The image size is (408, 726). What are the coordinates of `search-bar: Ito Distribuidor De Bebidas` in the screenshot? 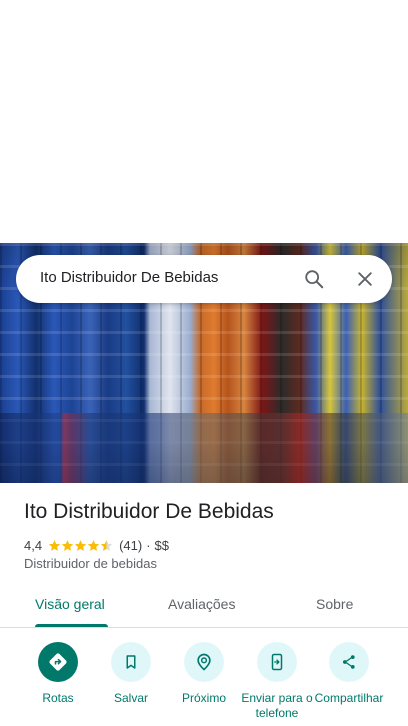 It's located at (204, 279).